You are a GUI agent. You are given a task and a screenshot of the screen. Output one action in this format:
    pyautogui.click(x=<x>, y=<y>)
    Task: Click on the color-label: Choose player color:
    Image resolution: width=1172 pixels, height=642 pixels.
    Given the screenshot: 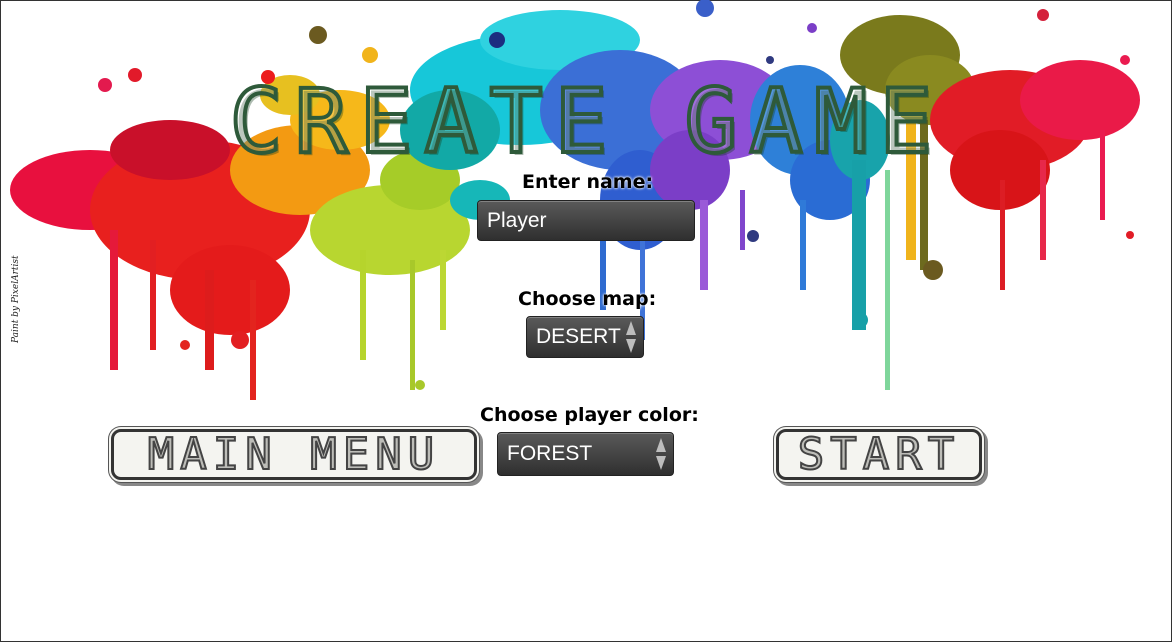 What is the action you would take?
    pyautogui.click(x=589, y=415)
    